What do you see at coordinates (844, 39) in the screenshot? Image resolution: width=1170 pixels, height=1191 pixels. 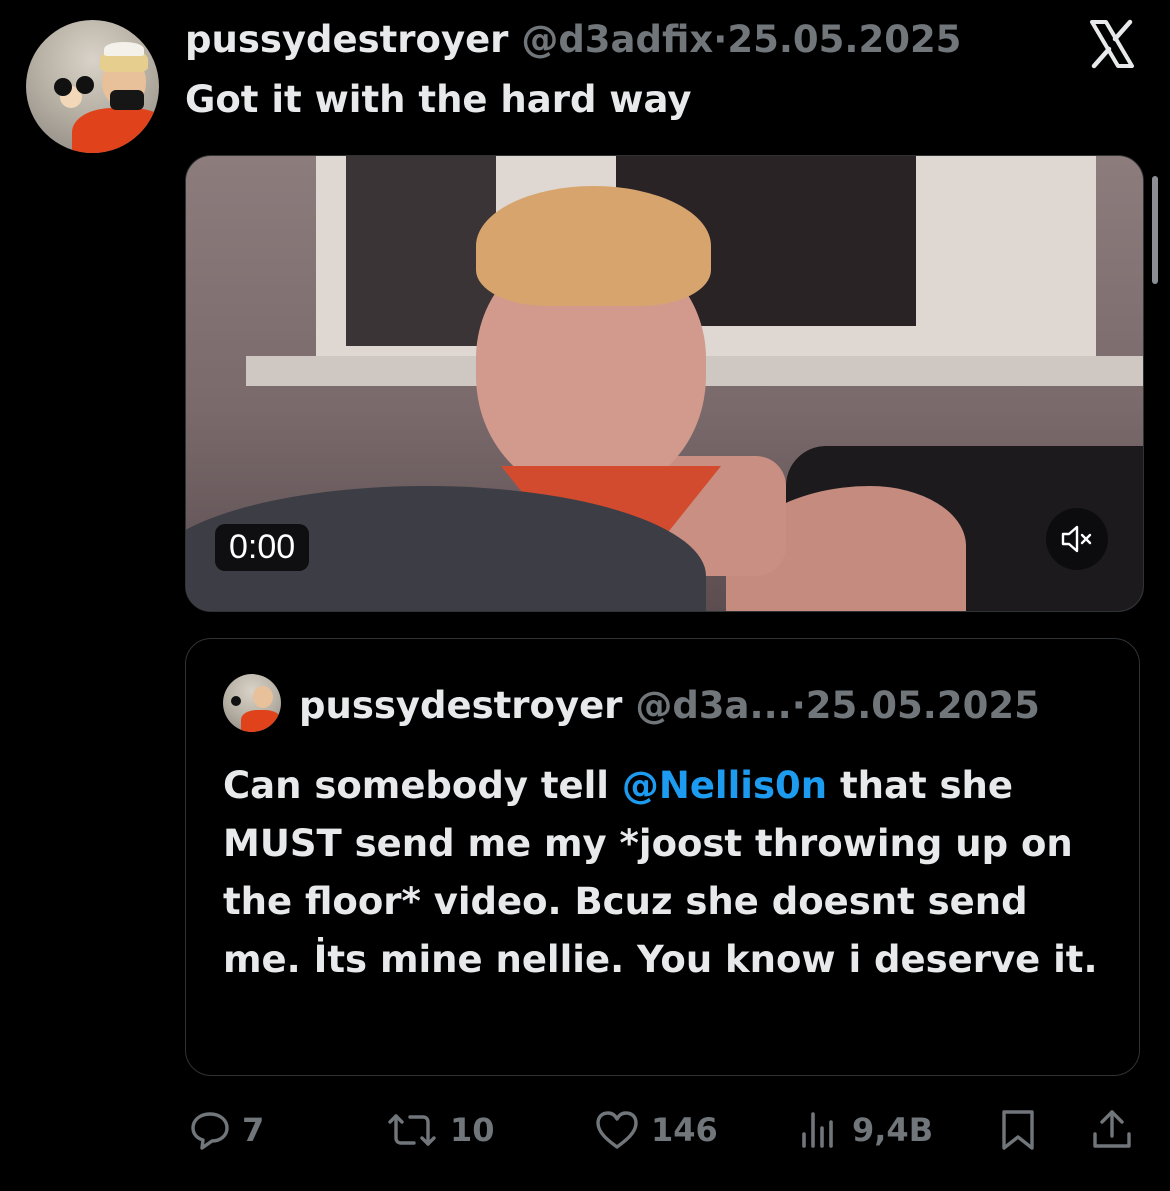 I see `tweet-date: 25.05.2025` at bounding box center [844, 39].